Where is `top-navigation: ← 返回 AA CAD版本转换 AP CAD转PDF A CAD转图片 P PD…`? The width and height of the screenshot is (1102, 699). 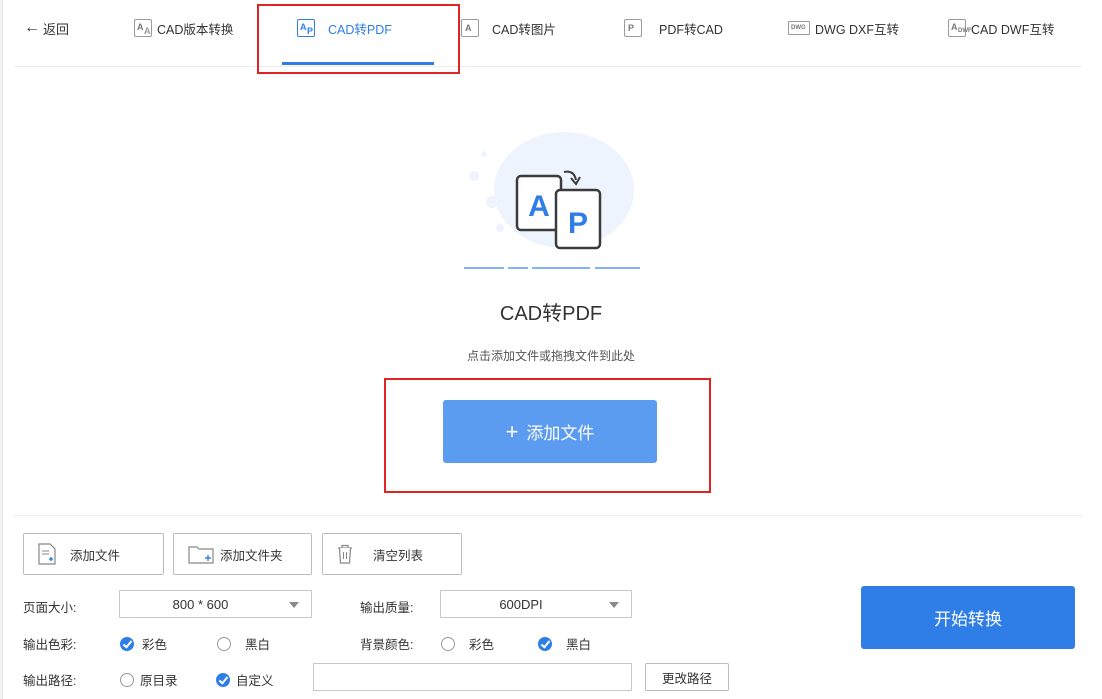 top-navigation: ← 返回 AA CAD版本转换 AP CAD转PDF A CAD转图片 P PD… is located at coordinates (551, 34).